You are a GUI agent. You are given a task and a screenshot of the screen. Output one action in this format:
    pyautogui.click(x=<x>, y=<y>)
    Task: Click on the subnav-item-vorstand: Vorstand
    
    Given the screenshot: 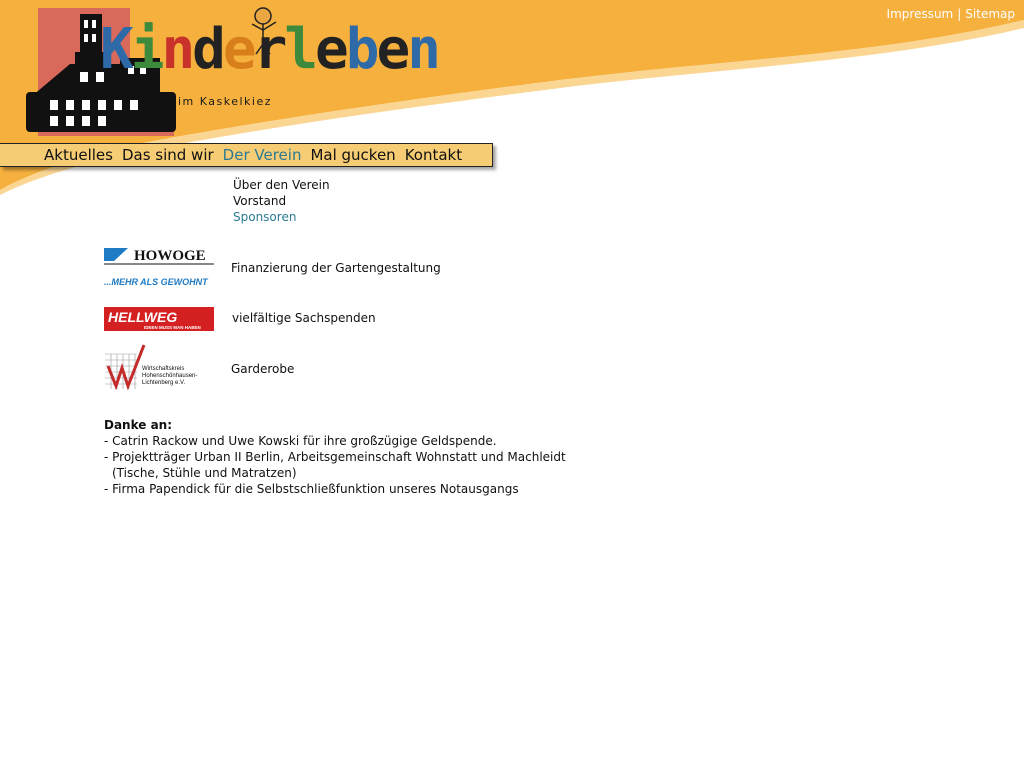 What is the action you would take?
    pyautogui.click(x=281, y=201)
    